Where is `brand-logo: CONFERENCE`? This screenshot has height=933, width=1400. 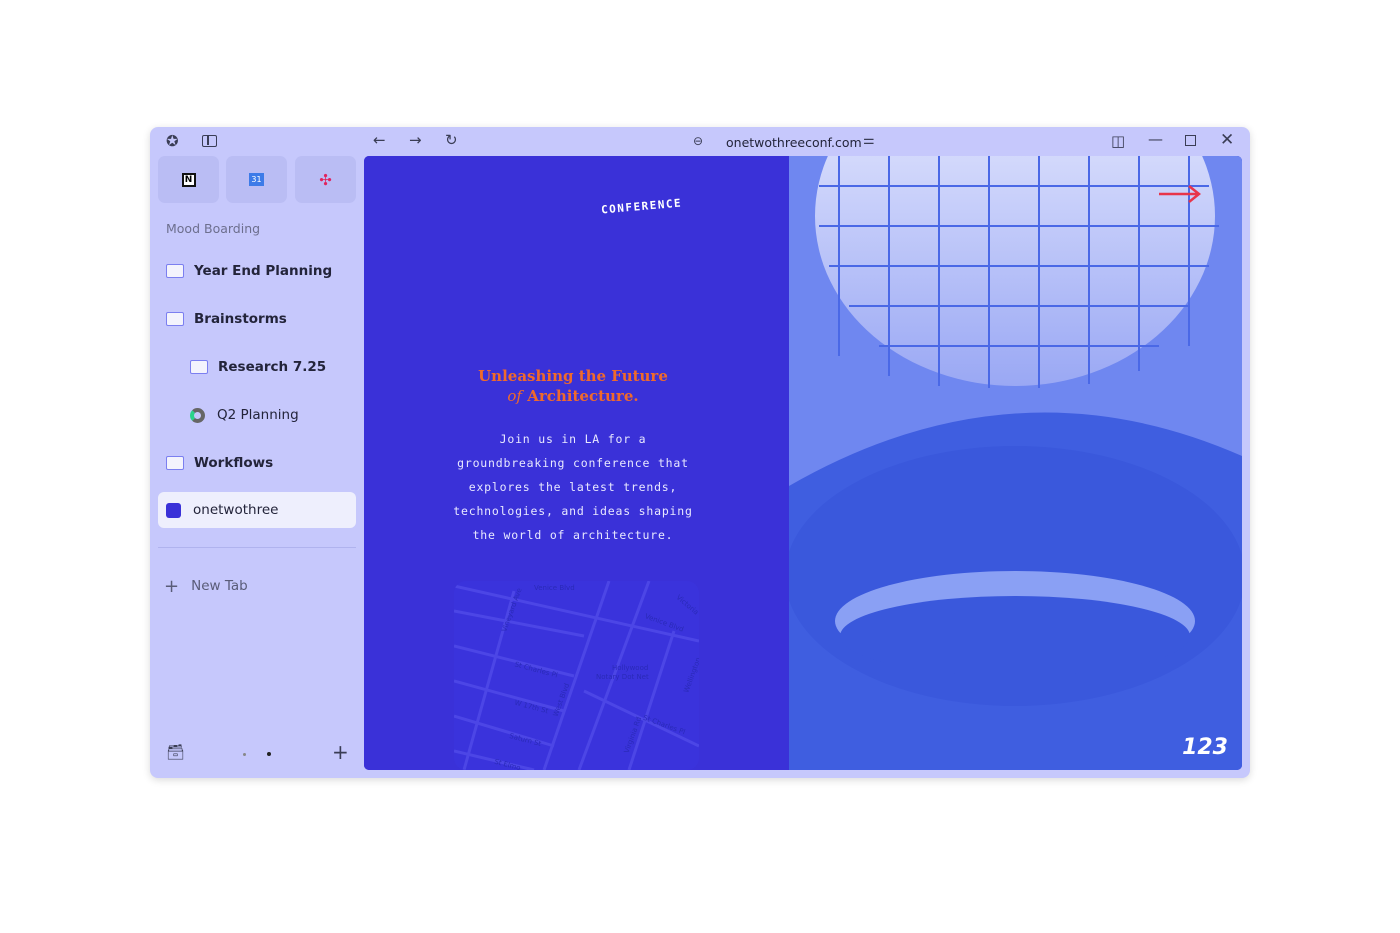
brand-logo: CONFERENCE is located at coordinates (641, 206).